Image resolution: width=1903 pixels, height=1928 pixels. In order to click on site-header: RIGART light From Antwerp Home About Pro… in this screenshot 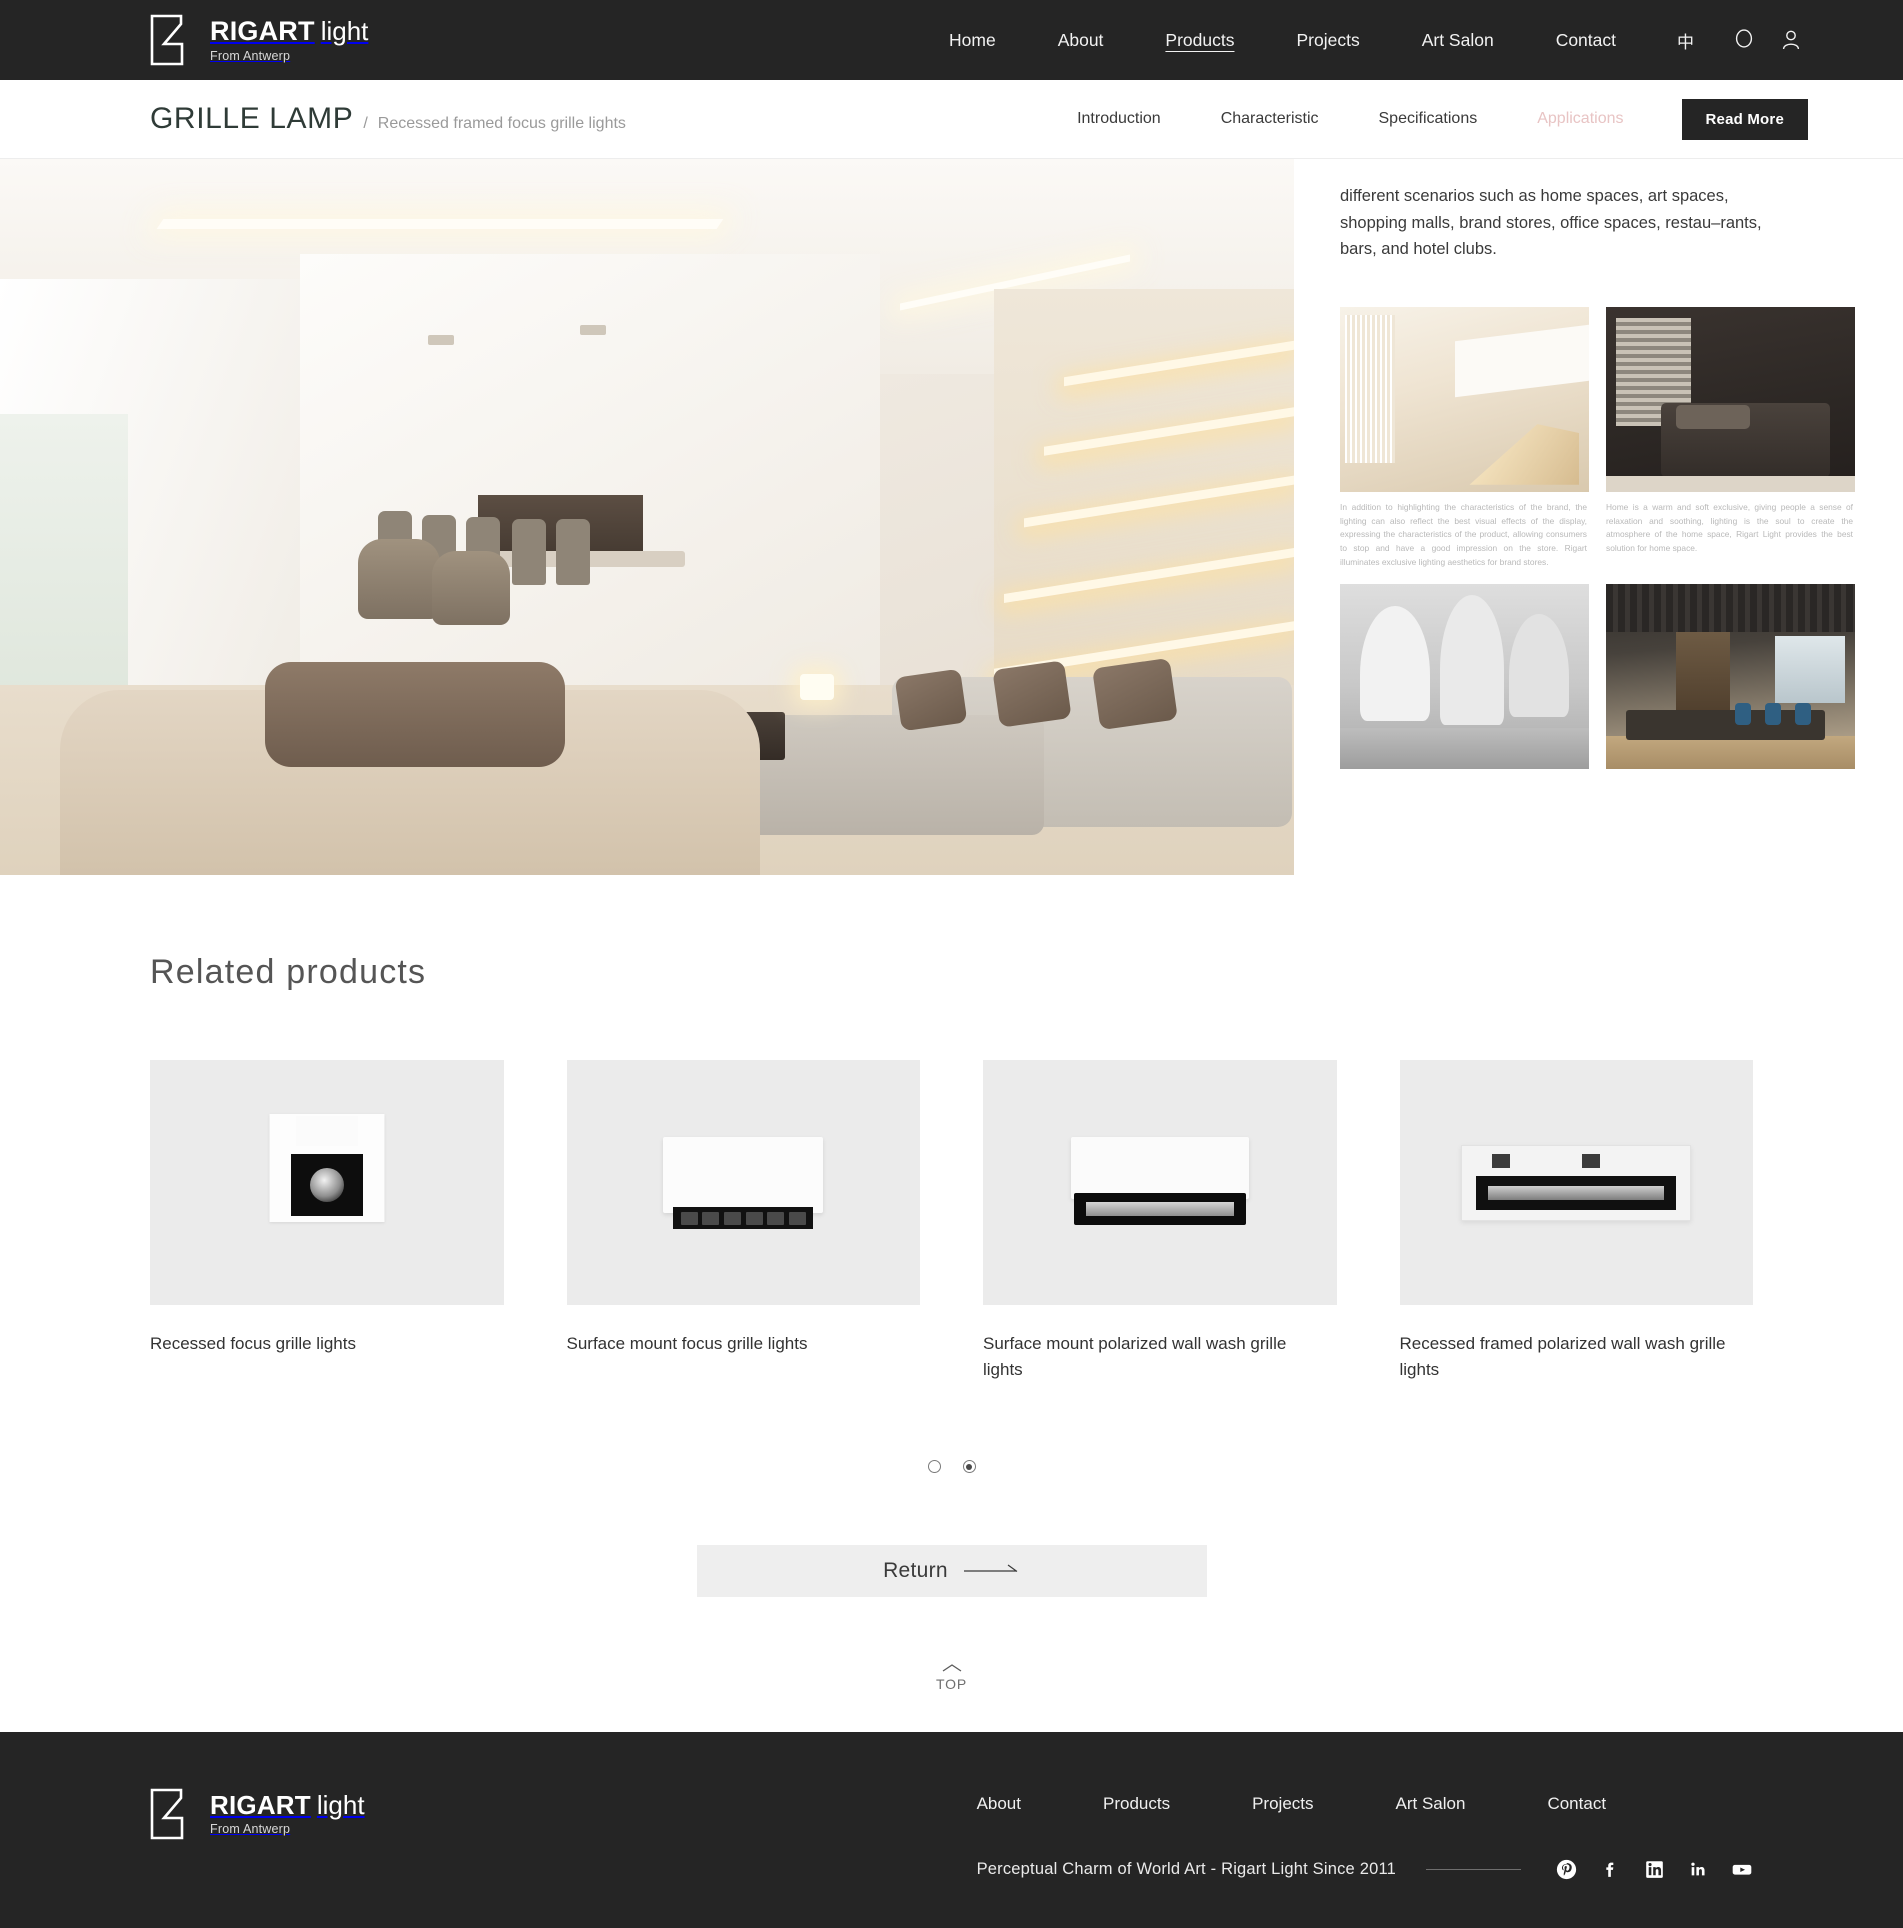, I will do `click(951, 40)`.